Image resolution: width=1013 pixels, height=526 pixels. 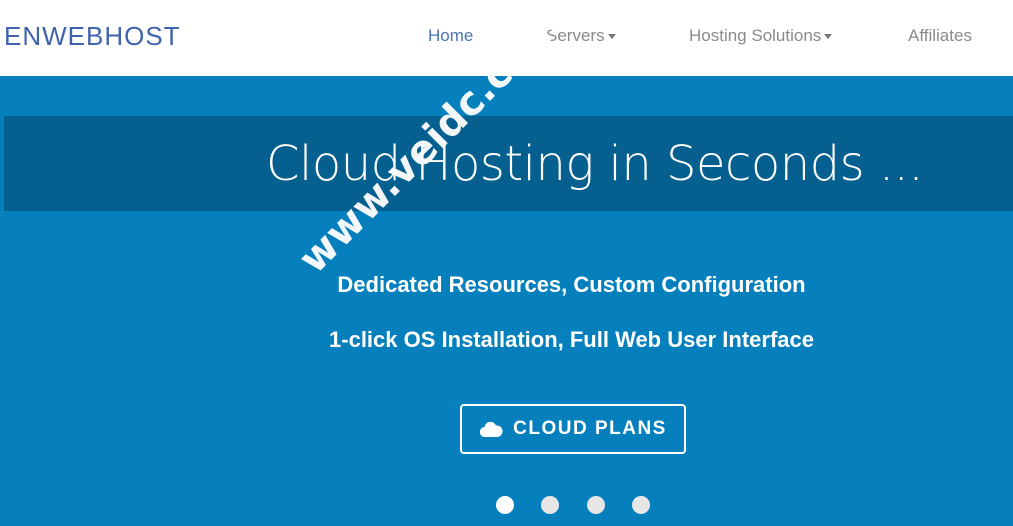 What do you see at coordinates (575, 35) in the screenshot?
I see `nav-item-label: Servers` at bounding box center [575, 35].